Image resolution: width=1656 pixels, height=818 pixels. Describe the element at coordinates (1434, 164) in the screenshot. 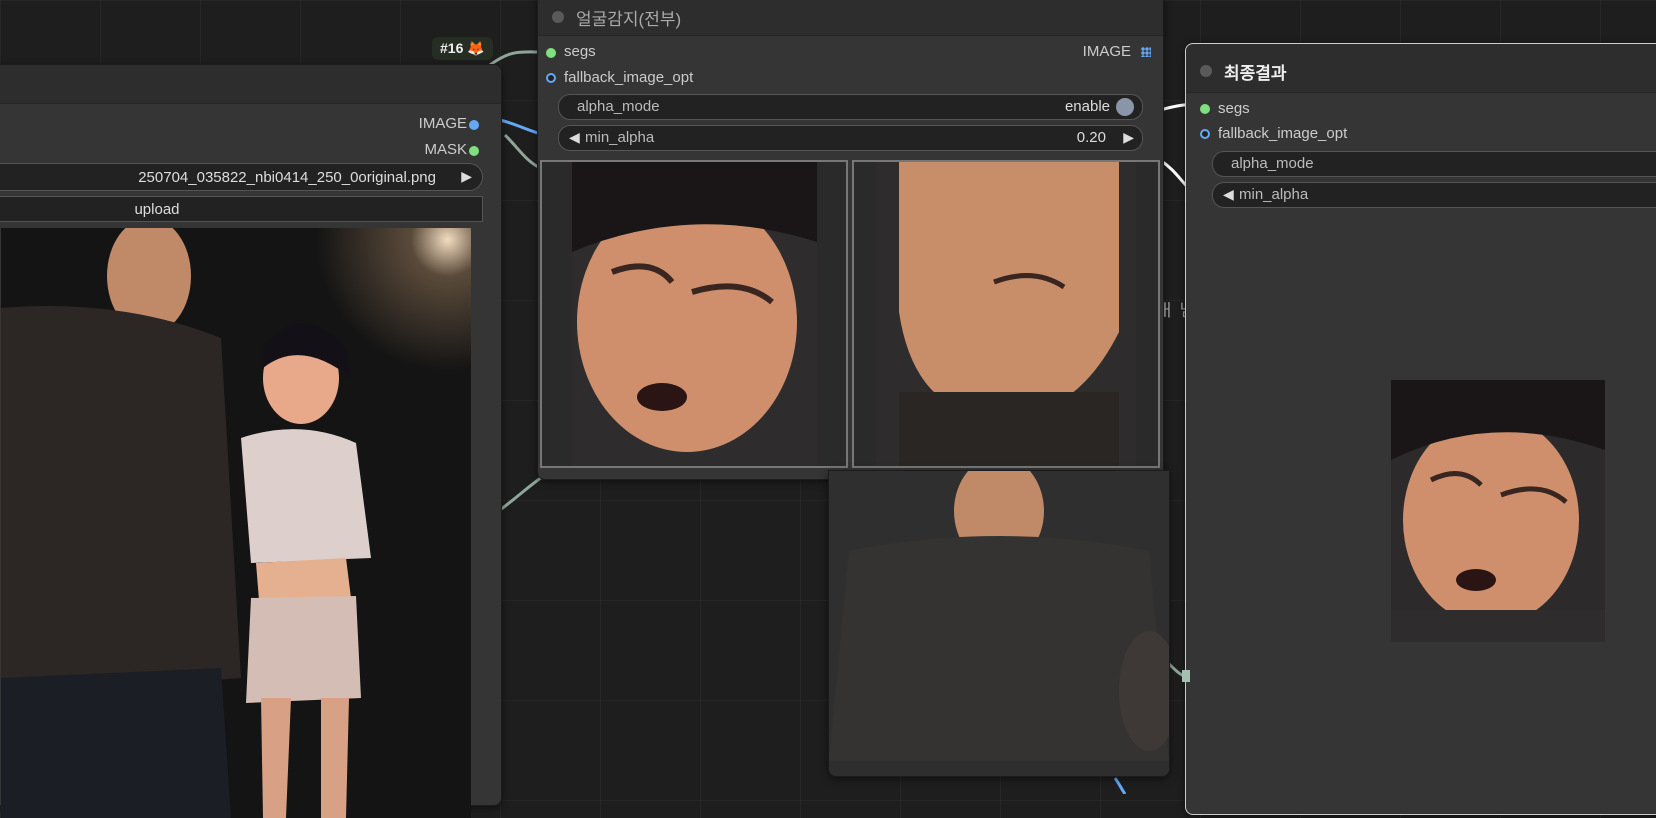

I see `alpha-mode-toggle: alpha_mode` at that location.